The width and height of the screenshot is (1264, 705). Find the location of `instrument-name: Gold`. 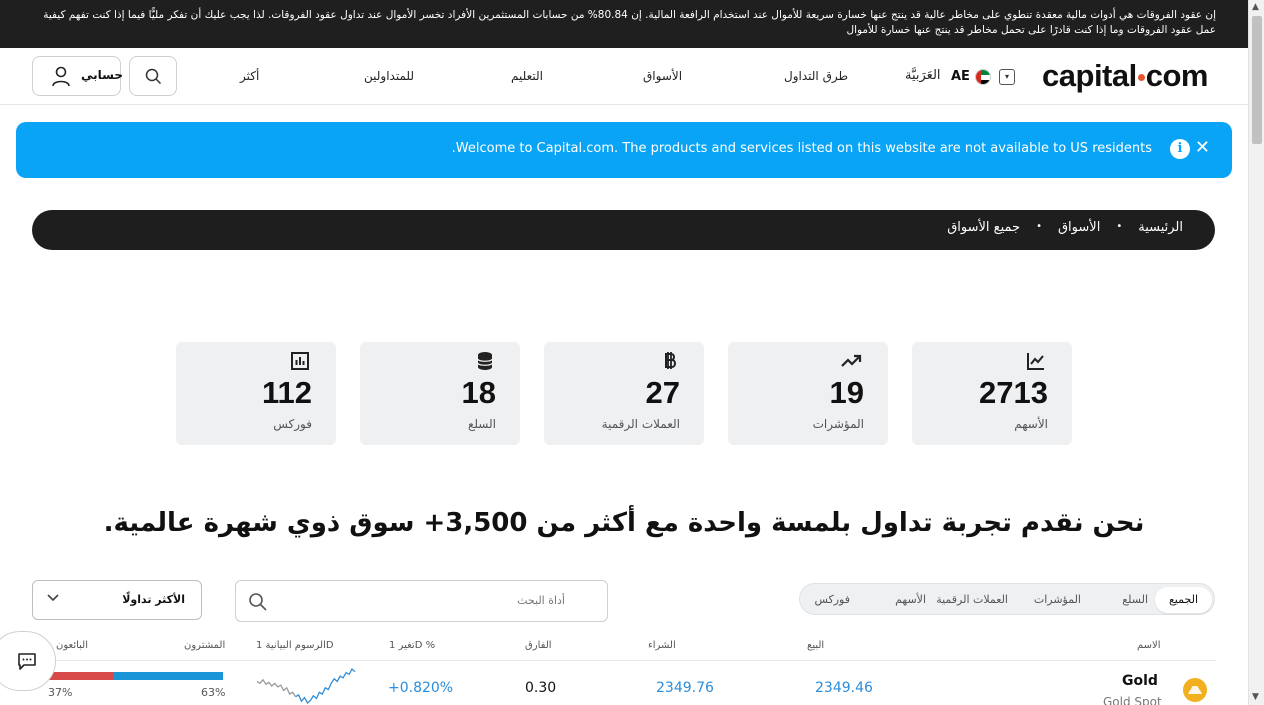

instrument-name: Gold is located at coordinates (1140, 681).